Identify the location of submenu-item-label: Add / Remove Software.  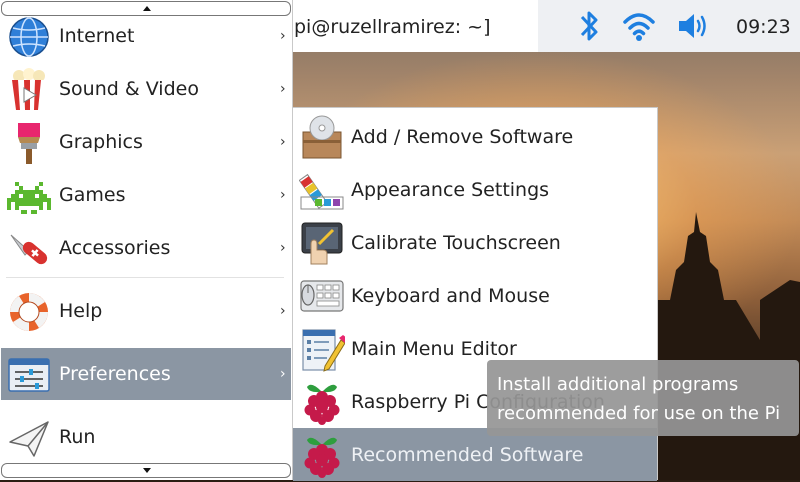
(462, 137).